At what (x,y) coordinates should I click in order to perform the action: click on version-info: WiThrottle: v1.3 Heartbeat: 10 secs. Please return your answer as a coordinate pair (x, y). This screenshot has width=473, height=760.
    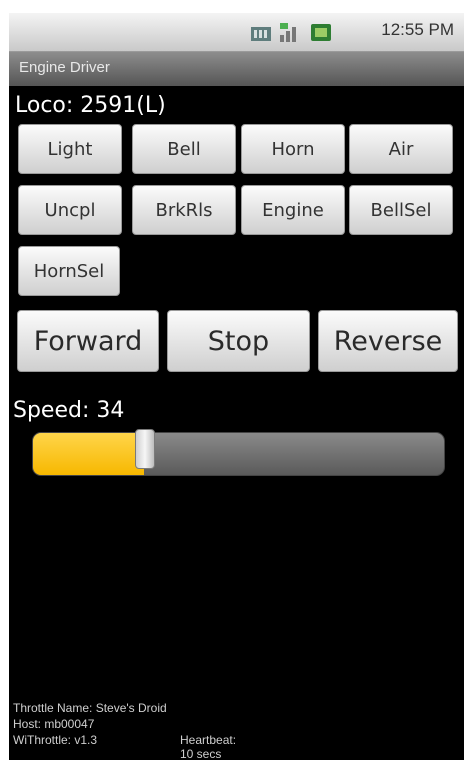
    Looking at the image, I should click on (124, 746).